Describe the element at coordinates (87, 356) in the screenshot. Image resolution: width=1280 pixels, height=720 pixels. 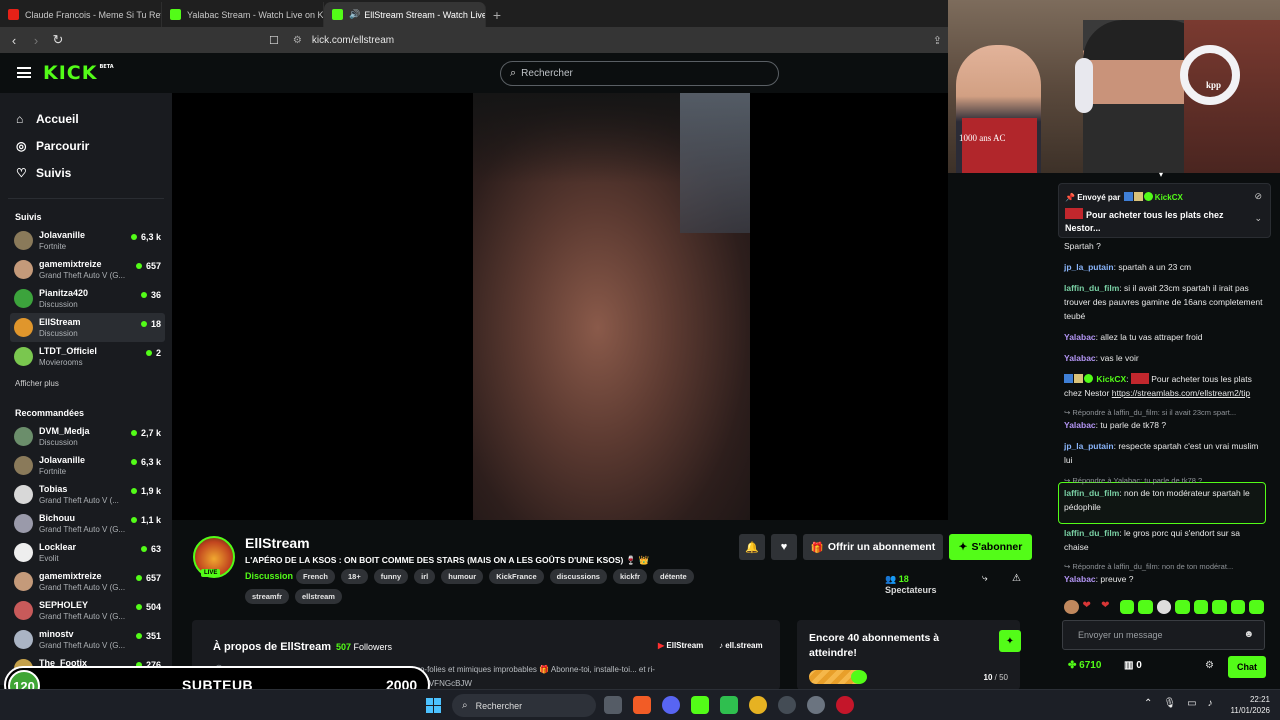
I see `sidebar-channel-ltdt_officiel: LTDT_Officiel Movierooms 2` at that location.